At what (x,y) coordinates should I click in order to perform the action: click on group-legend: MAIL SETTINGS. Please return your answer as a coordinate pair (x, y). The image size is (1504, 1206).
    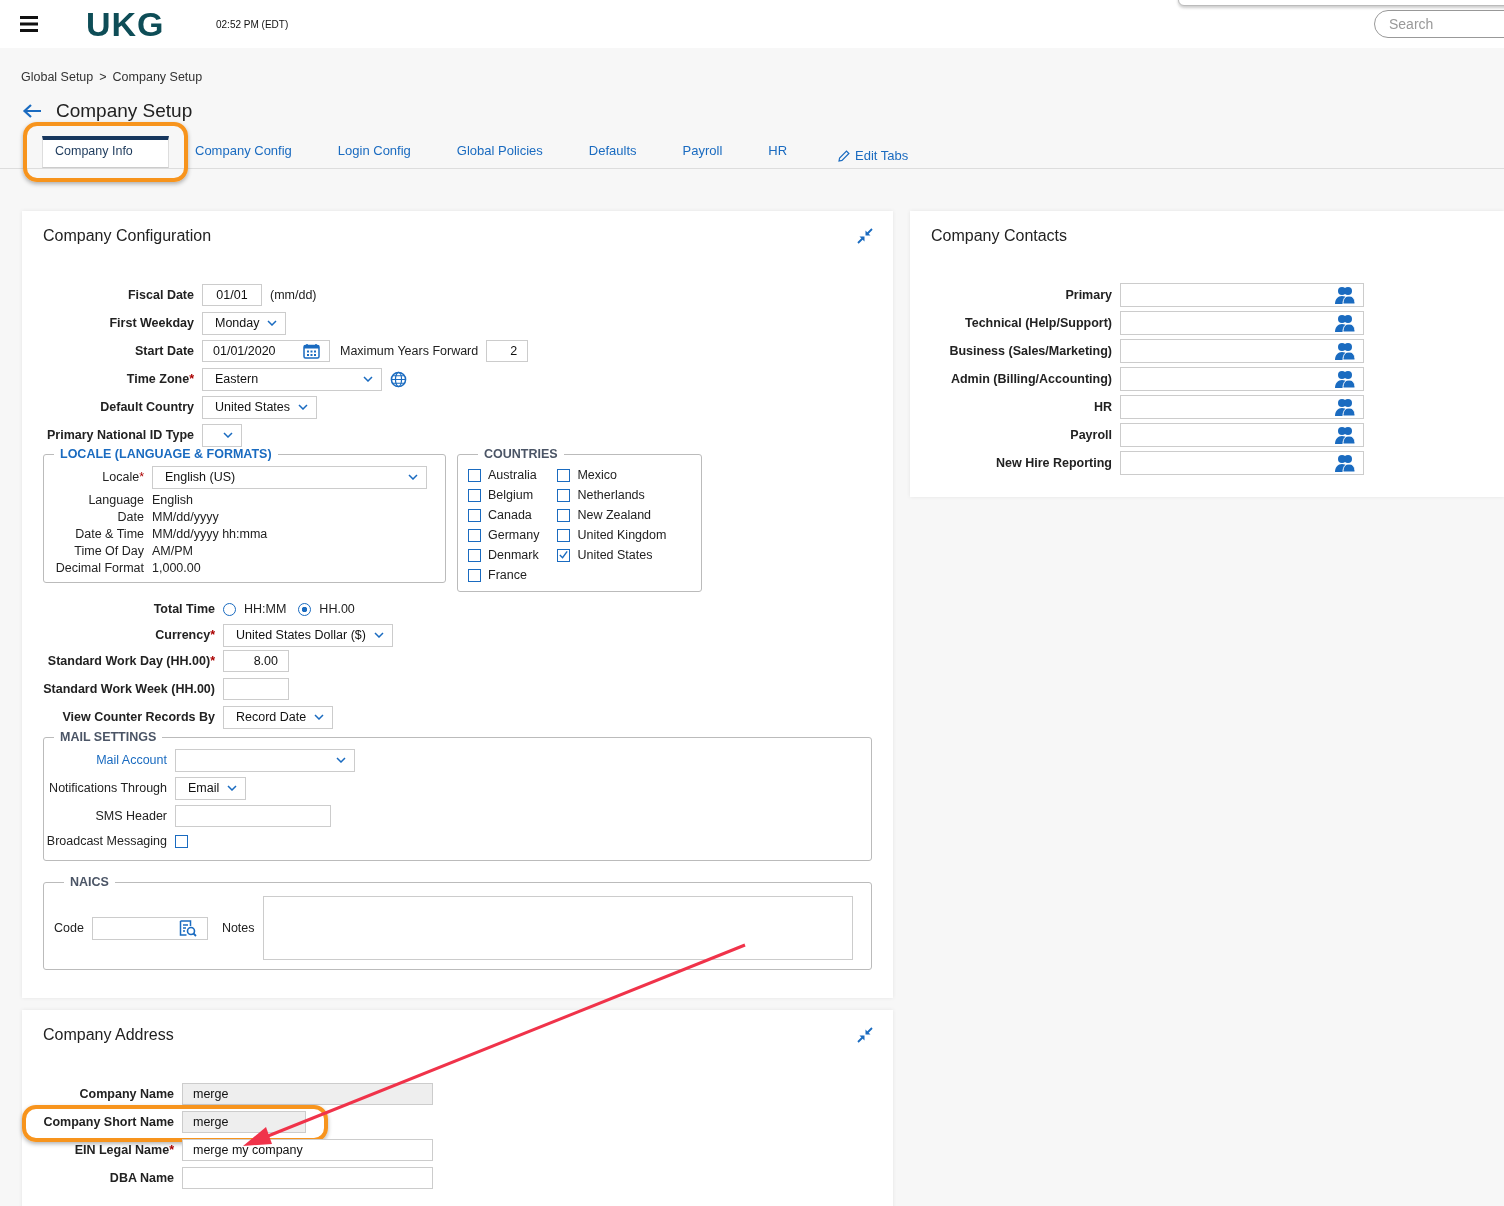
    Looking at the image, I should click on (108, 737).